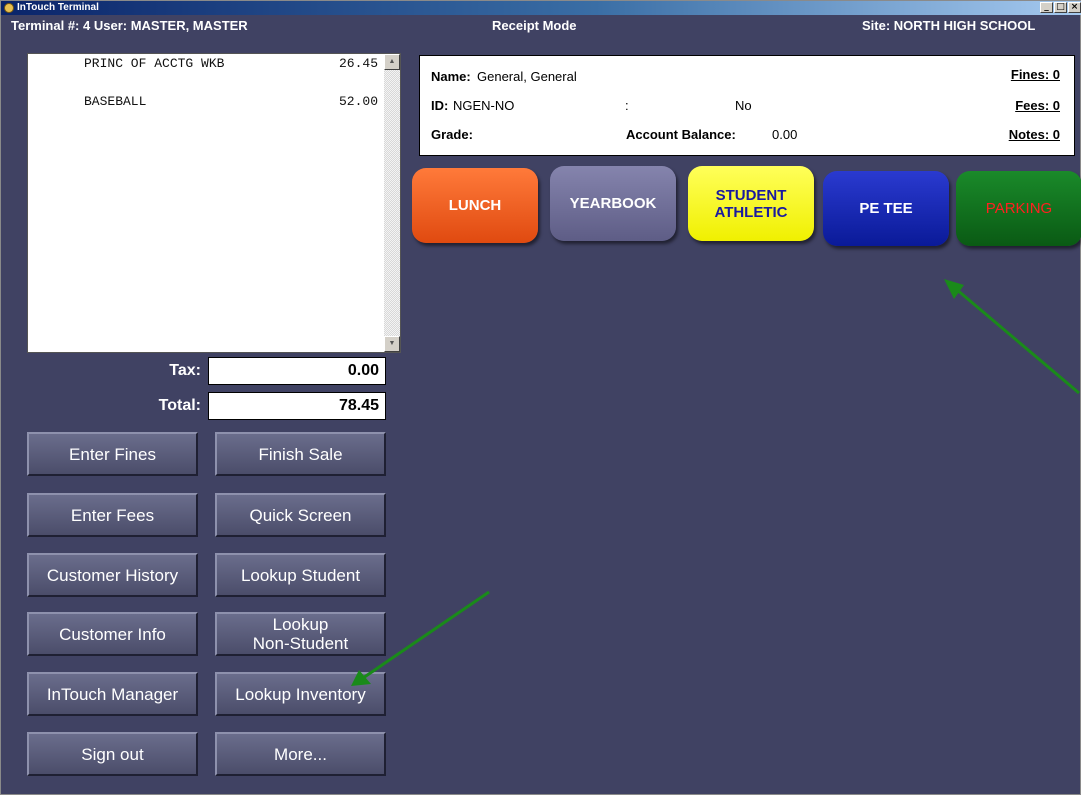 The image size is (1081, 795). I want to click on total-value: 78.45, so click(297, 406).